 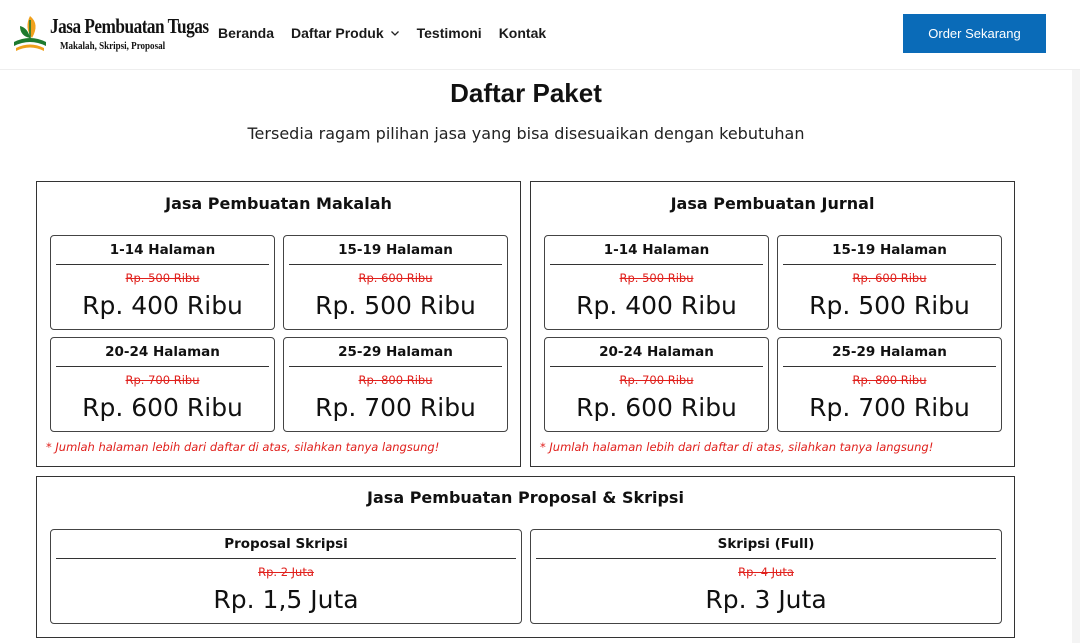 What do you see at coordinates (766, 599) in the screenshot?
I see `price: Rp. 3 Juta` at bounding box center [766, 599].